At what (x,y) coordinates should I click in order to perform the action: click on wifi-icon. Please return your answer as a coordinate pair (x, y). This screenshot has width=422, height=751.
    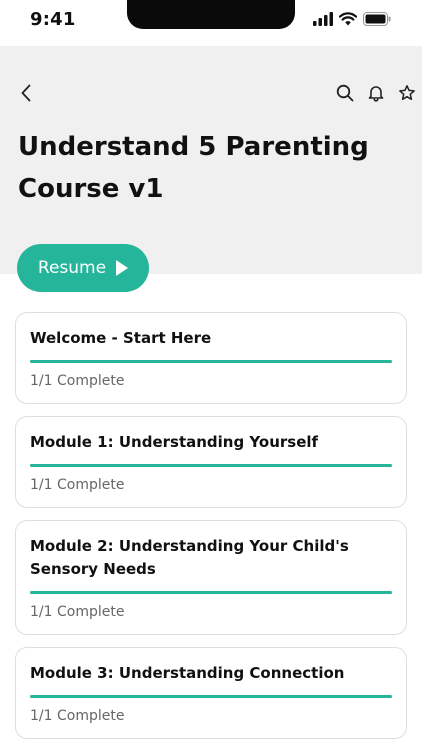
    Looking at the image, I should click on (348, 19).